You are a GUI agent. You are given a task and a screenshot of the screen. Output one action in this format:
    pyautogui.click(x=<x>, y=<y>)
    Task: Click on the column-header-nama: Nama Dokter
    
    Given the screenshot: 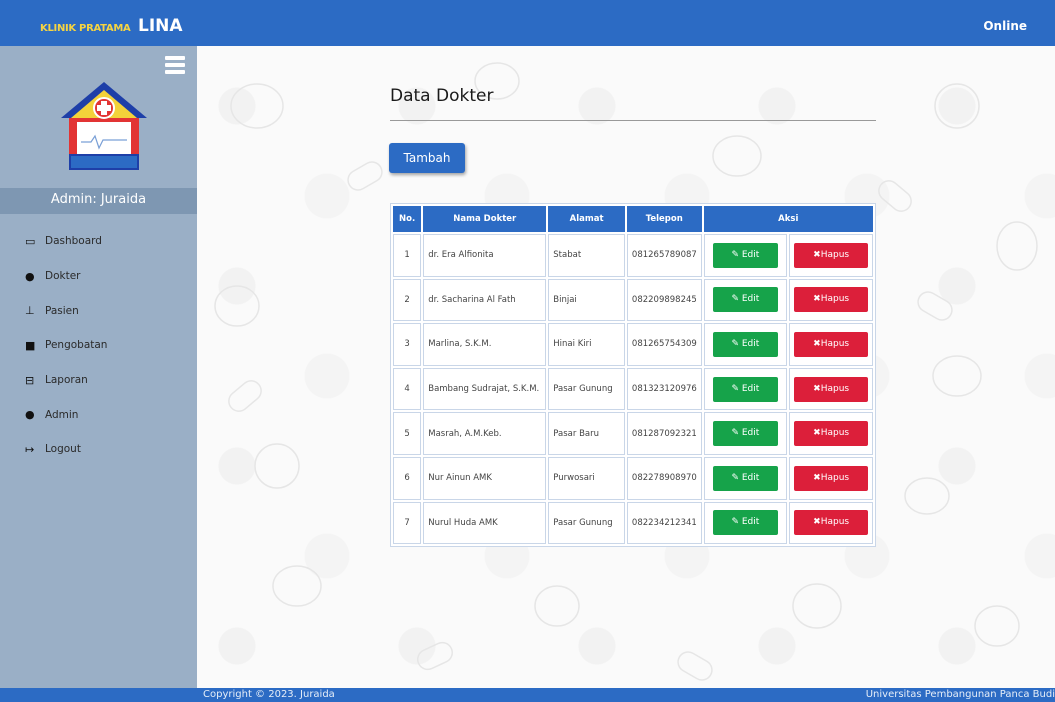 What is the action you would take?
    pyautogui.click(x=485, y=219)
    